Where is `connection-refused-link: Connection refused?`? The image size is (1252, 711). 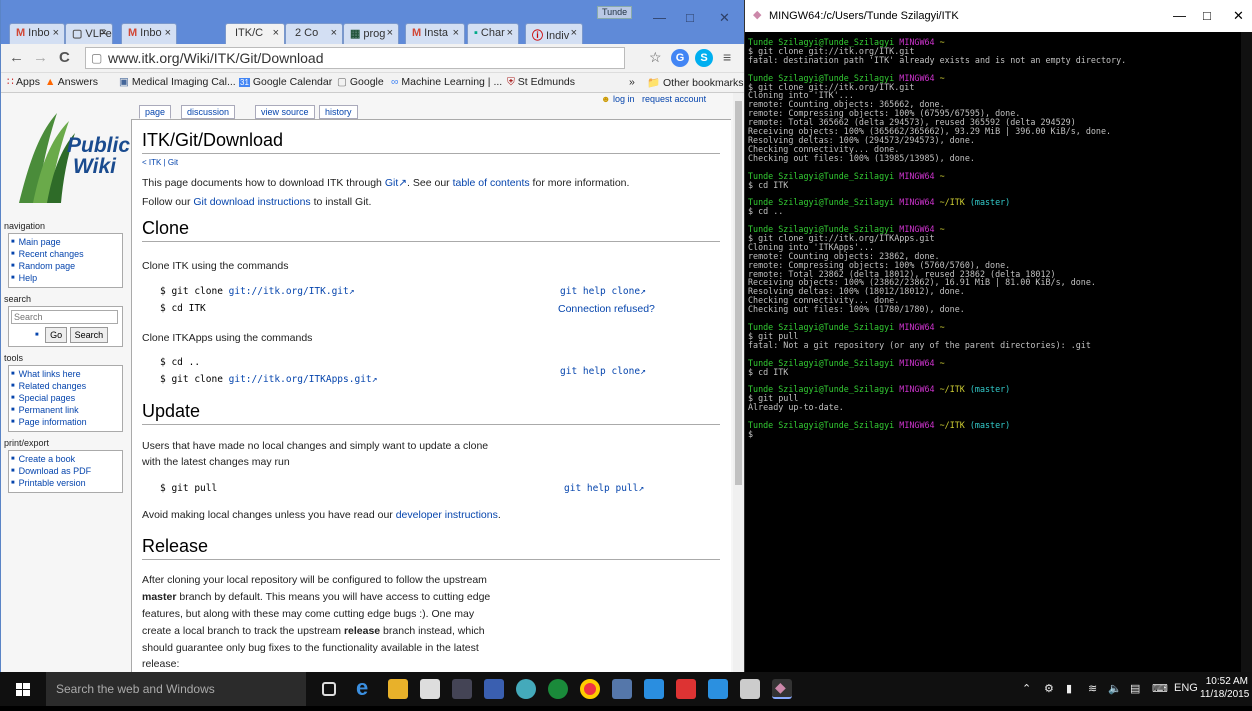 connection-refused-link: Connection refused? is located at coordinates (606, 309).